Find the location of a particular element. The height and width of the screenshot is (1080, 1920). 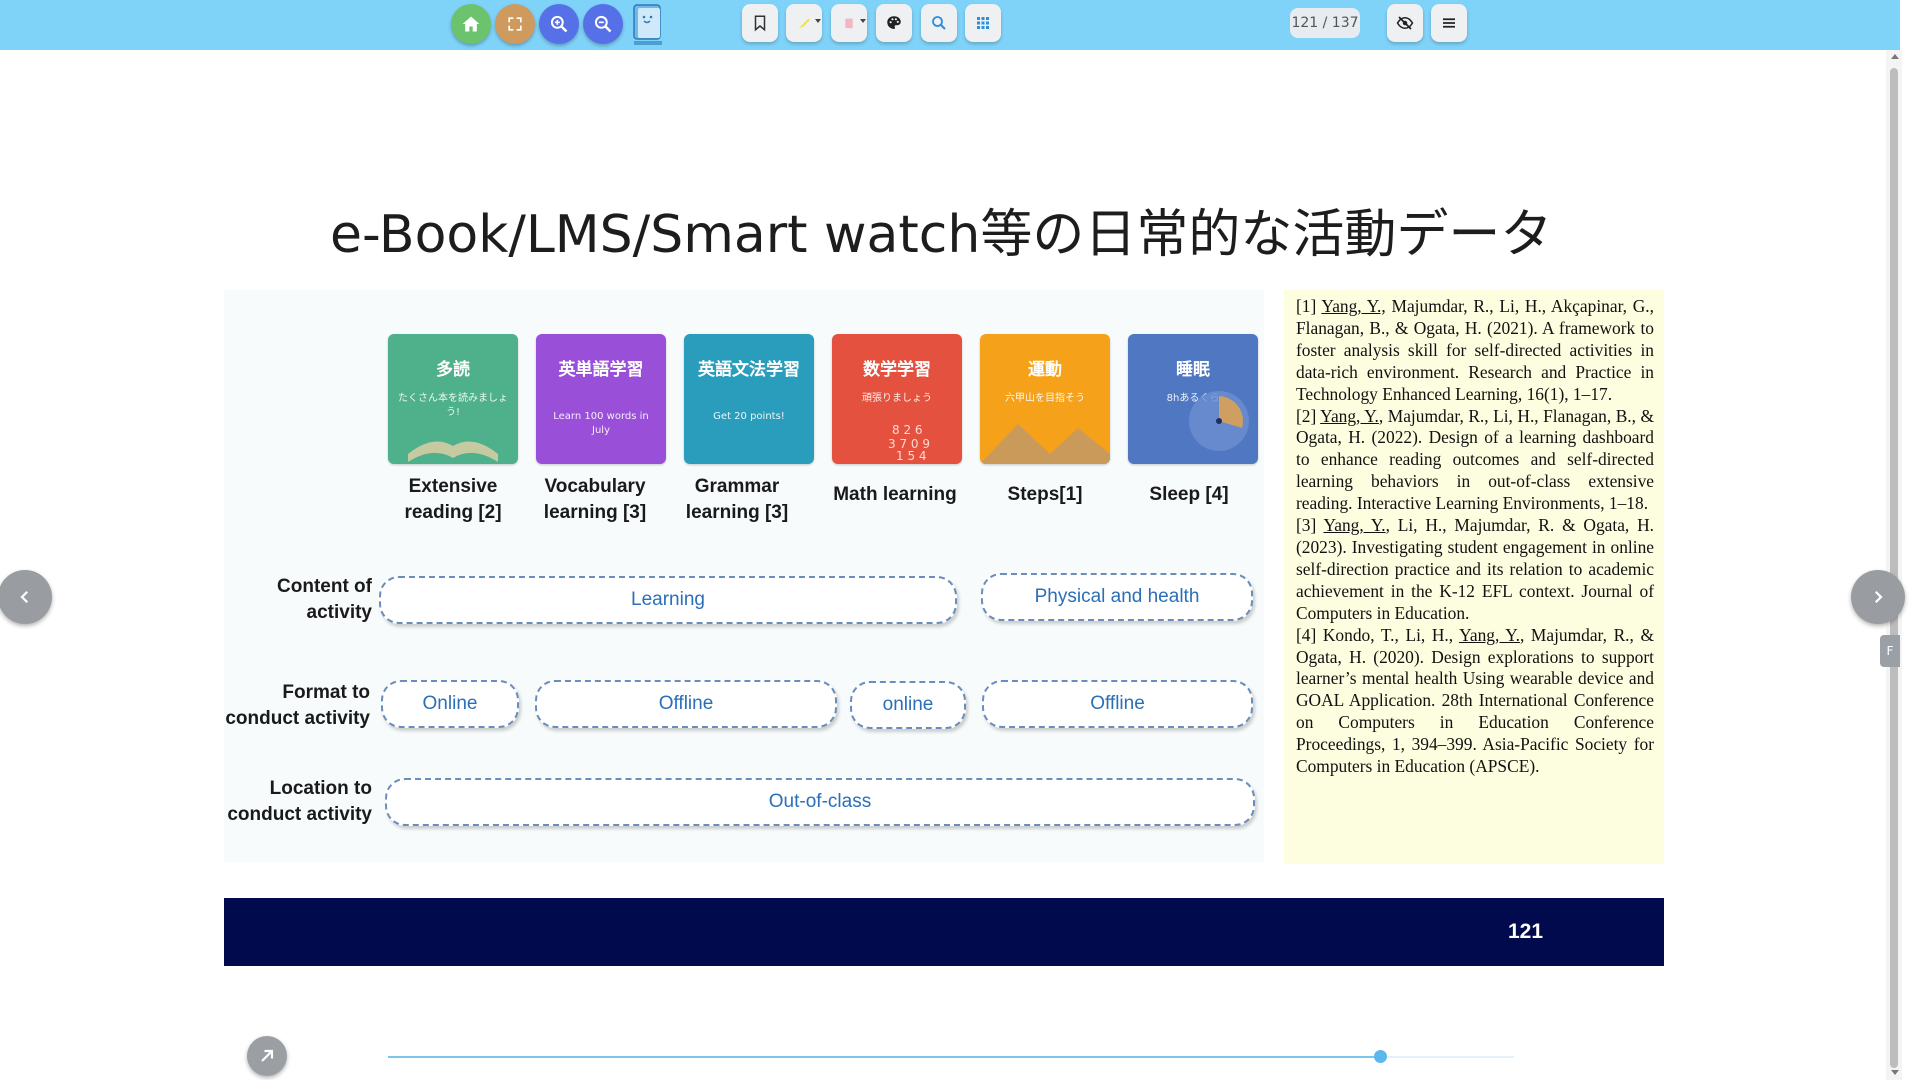

slide-page-number: 121 is located at coordinates (1526, 931).